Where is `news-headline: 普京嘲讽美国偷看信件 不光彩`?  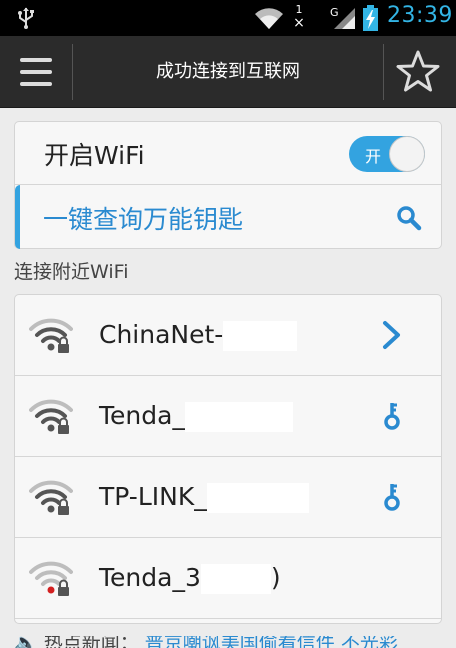
news-headline: 普京嘲讽美国偷看信件 不光彩 is located at coordinates (271, 642).